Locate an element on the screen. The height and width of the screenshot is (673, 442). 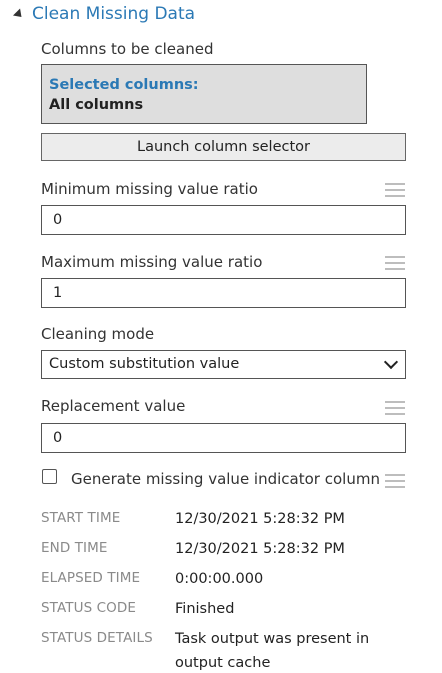
status-code-key: STATUS CODE is located at coordinates (89, 608).